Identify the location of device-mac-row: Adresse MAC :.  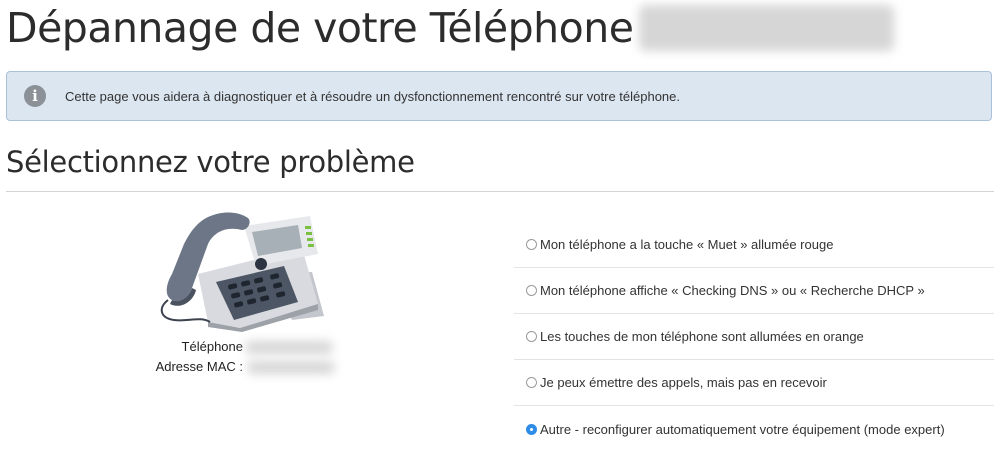
(250, 367).